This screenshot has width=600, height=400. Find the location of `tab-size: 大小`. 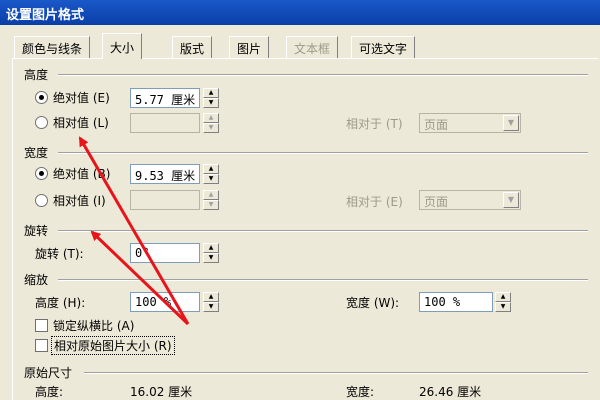

tab-size: 大小 is located at coordinates (122, 46).